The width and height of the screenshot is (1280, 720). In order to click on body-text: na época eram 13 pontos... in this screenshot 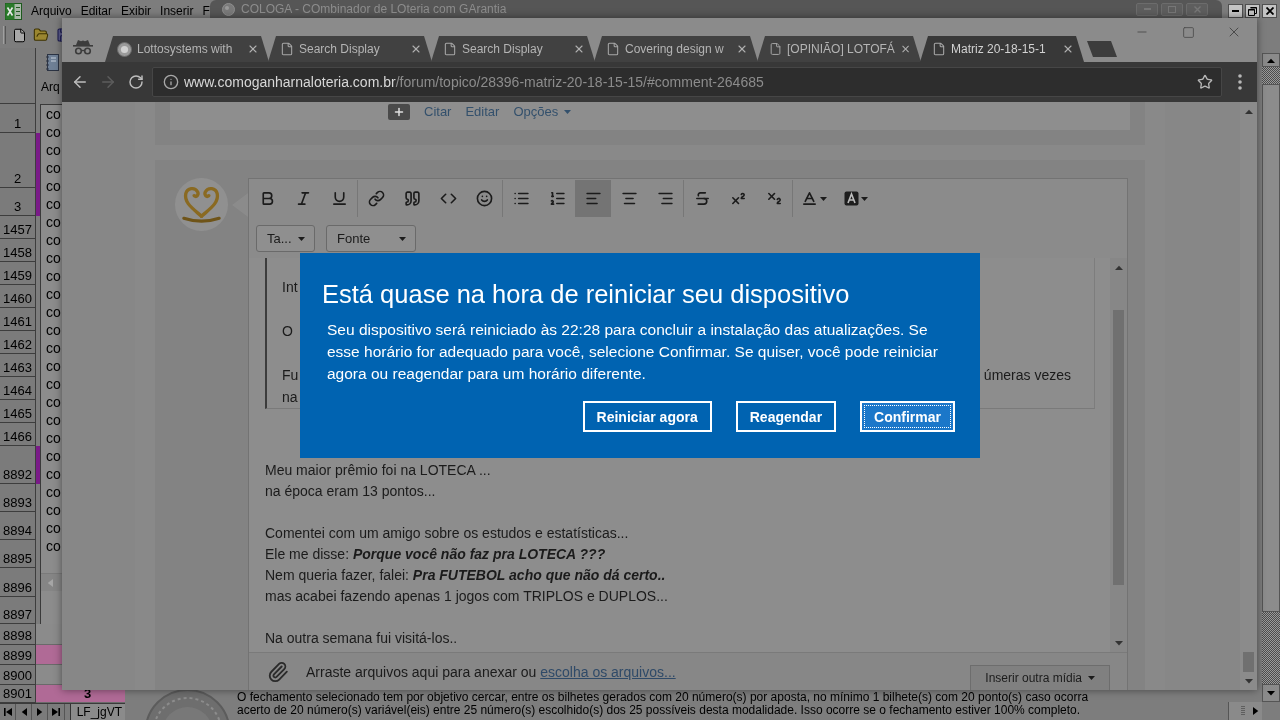, I will do `click(351, 491)`.